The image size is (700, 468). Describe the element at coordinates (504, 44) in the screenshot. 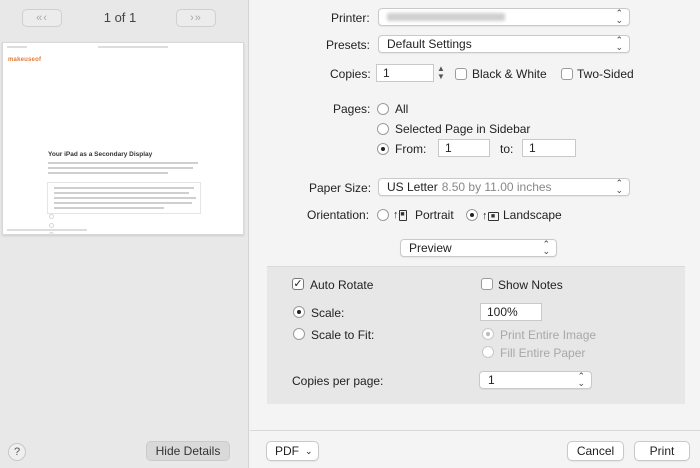

I see `presets-select: Default Settings ⌃ ⌄` at that location.